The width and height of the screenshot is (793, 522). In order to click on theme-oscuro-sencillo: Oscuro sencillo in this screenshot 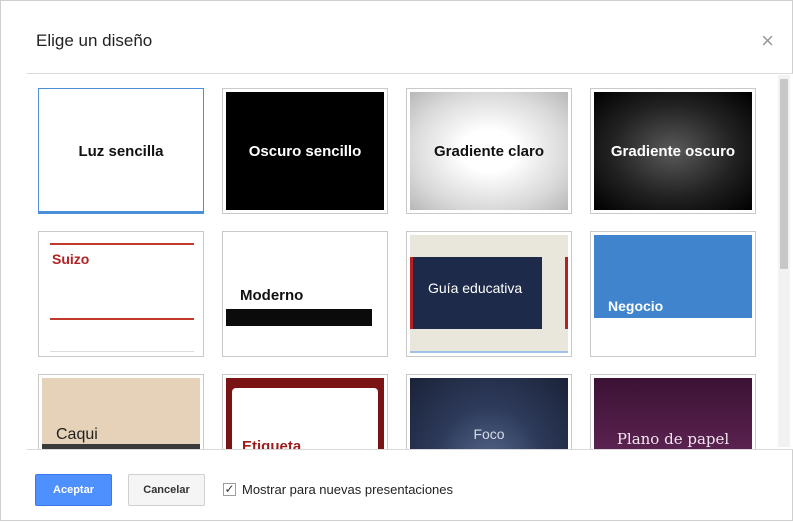, I will do `click(305, 151)`.